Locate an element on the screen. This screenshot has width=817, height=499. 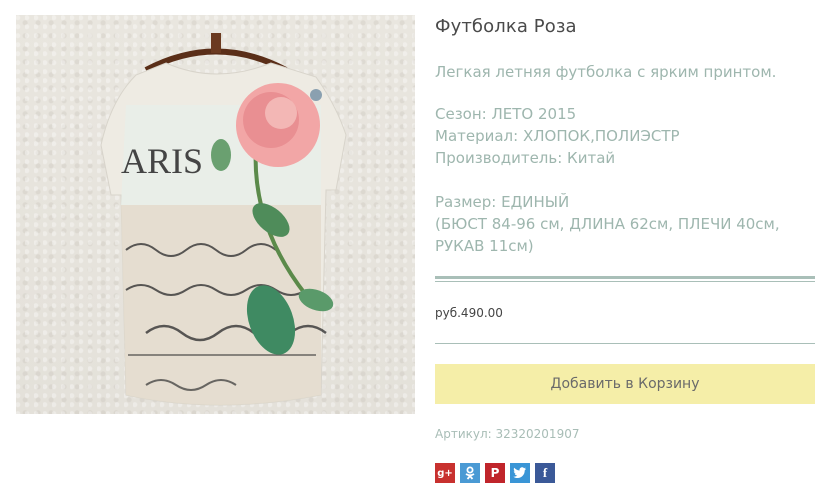
product-sku: Артикул: 32320201907 is located at coordinates (507, 434).